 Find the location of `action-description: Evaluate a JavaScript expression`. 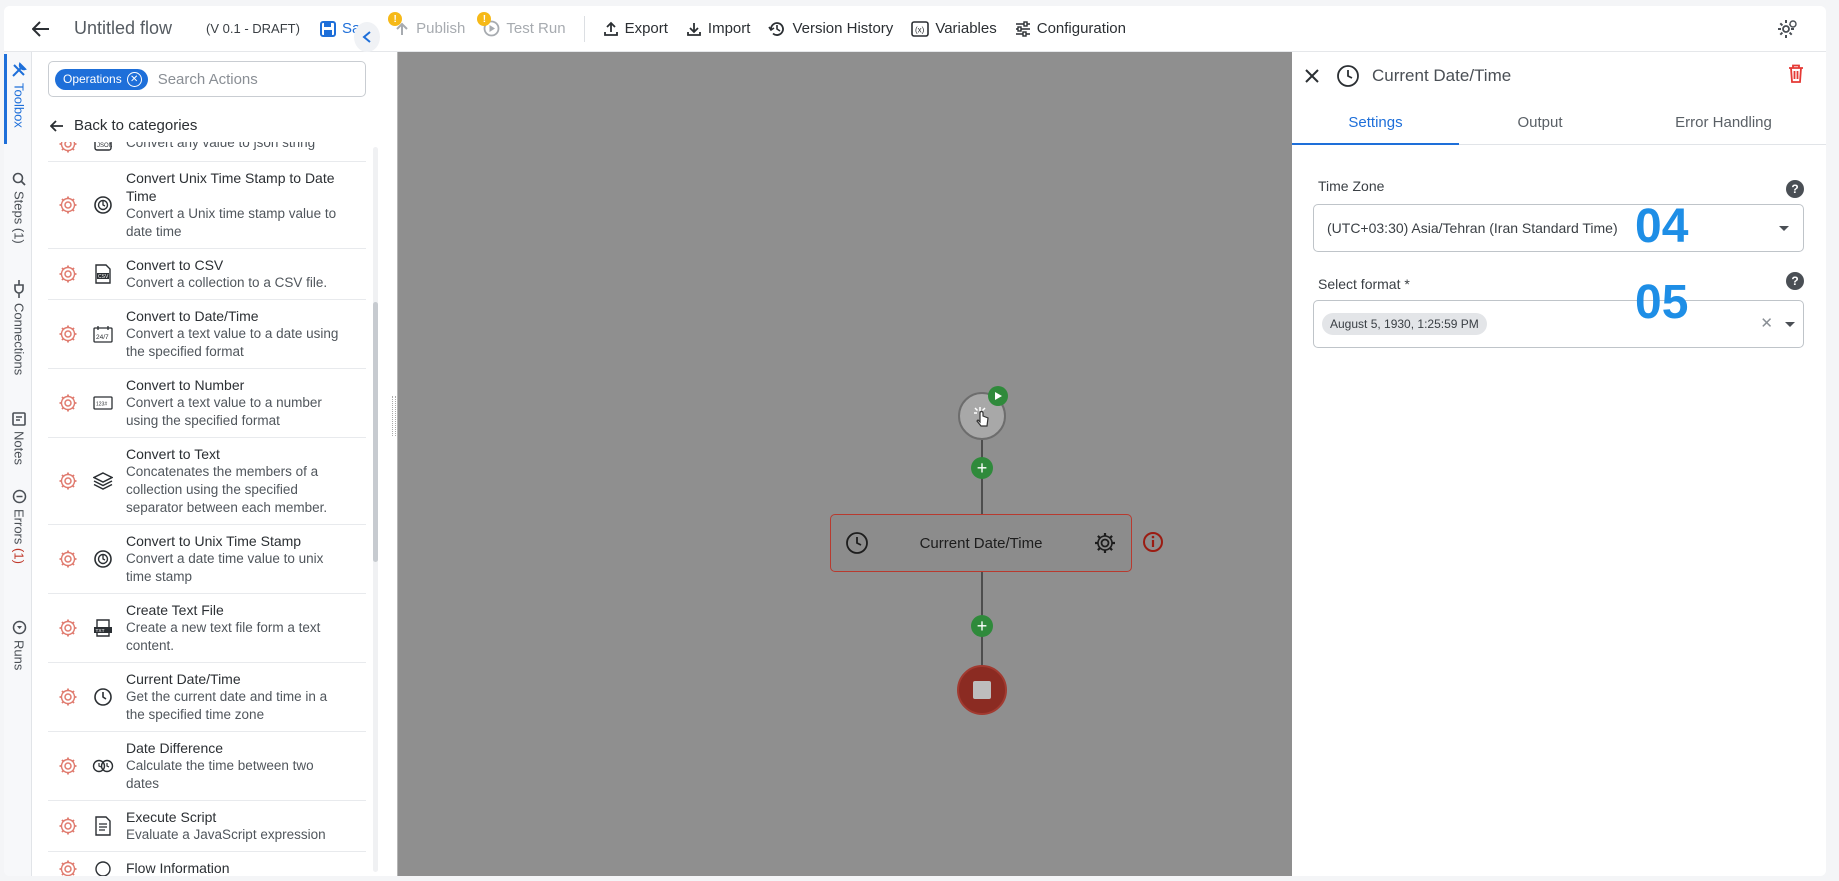

action-description: Evaluate a JavaScript expression is located at coordinates (226, 834).